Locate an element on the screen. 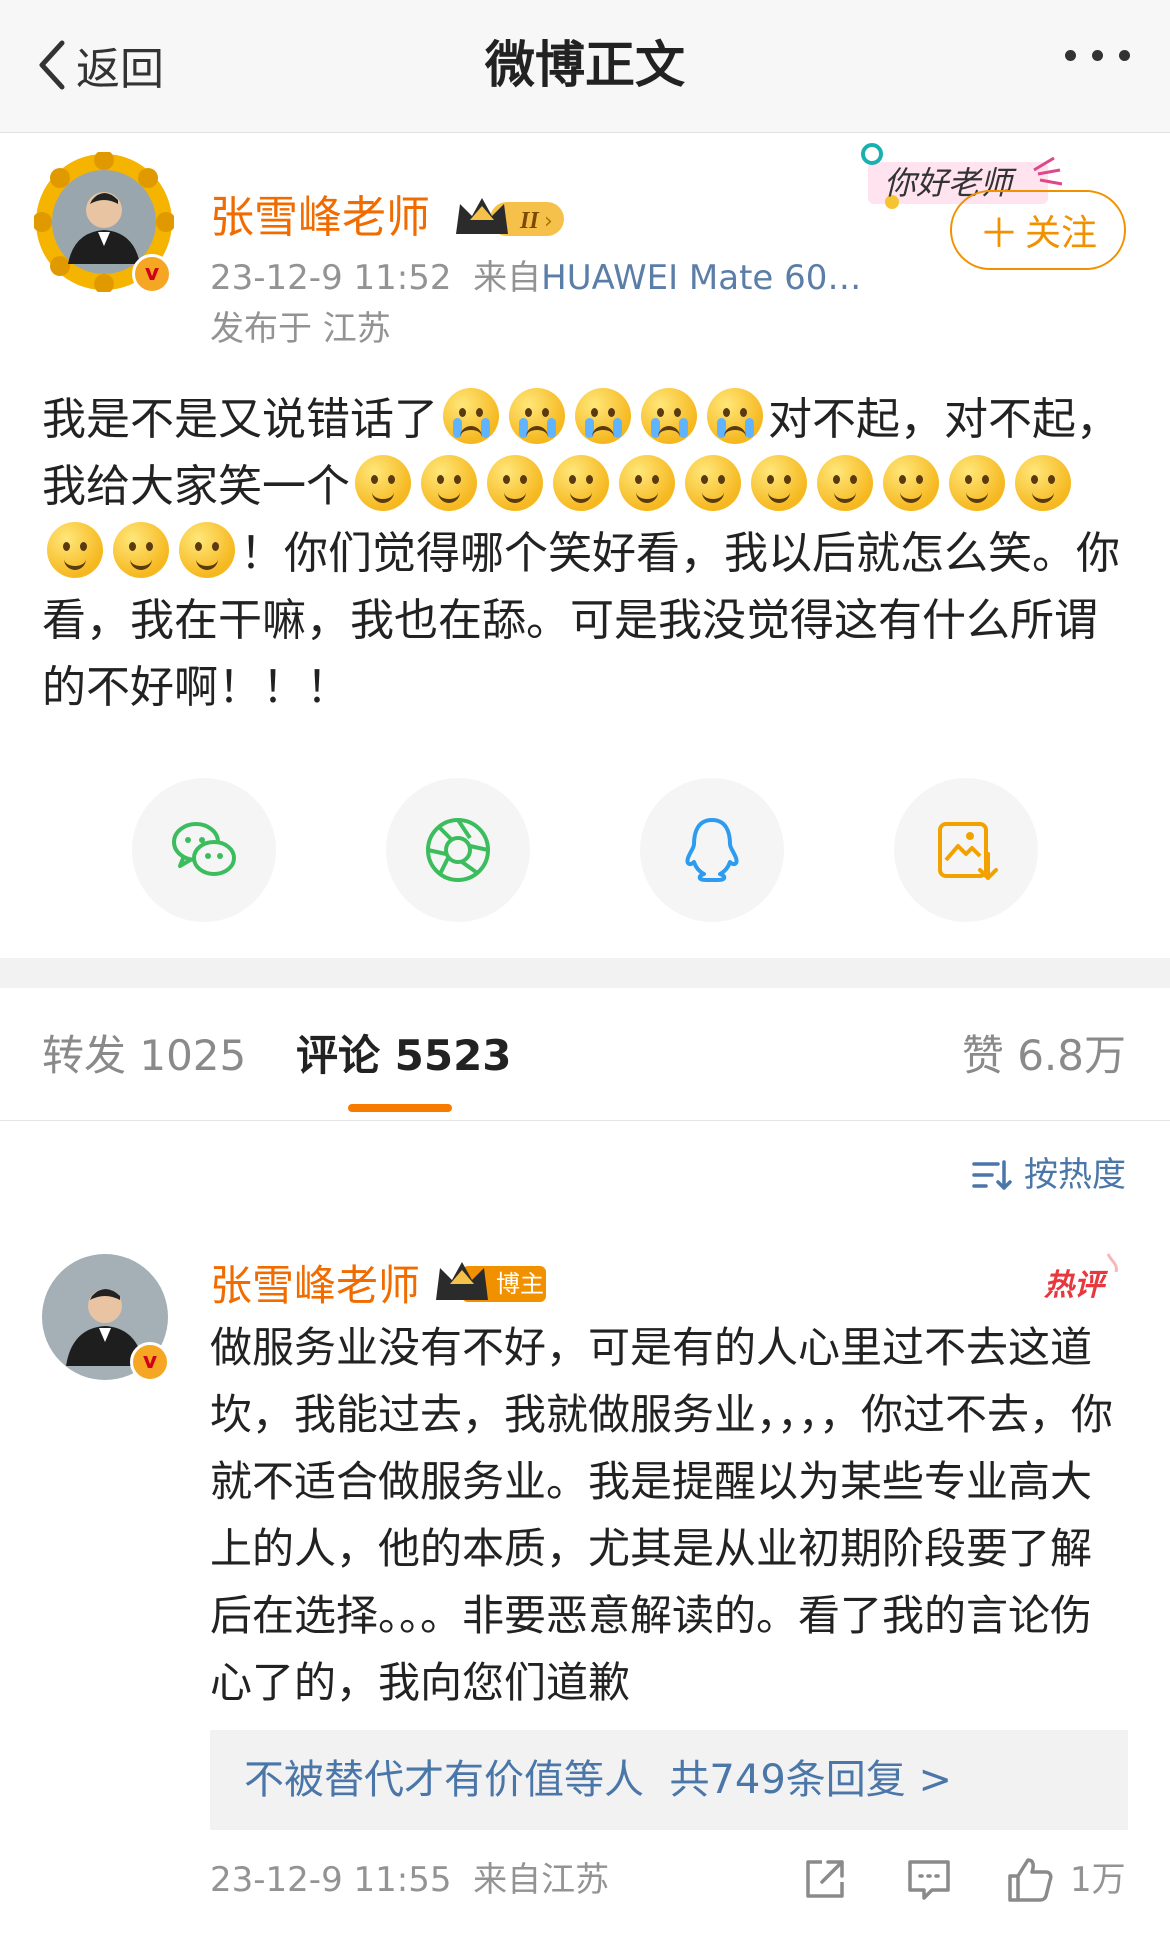 Image resolution: width=1170 pixels, height=1936 pixels. share-wechat-button is located at coordinates (204, 850).